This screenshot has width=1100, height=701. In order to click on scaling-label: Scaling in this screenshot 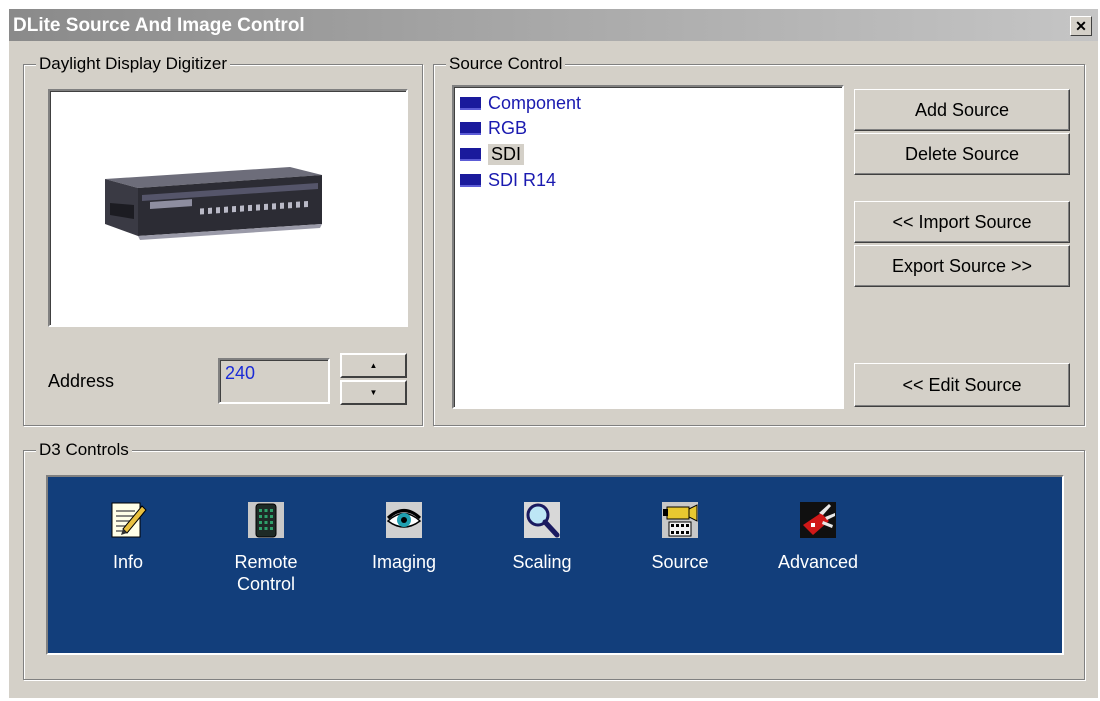, I will do `click(542, 562)`.